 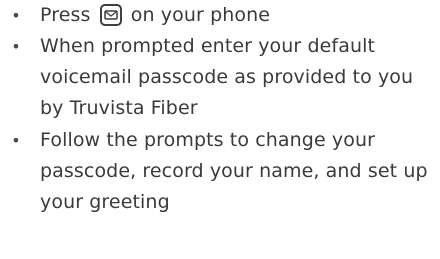 I want to click on instruction-text-before-icon: Press, so click(x=65, y=15).